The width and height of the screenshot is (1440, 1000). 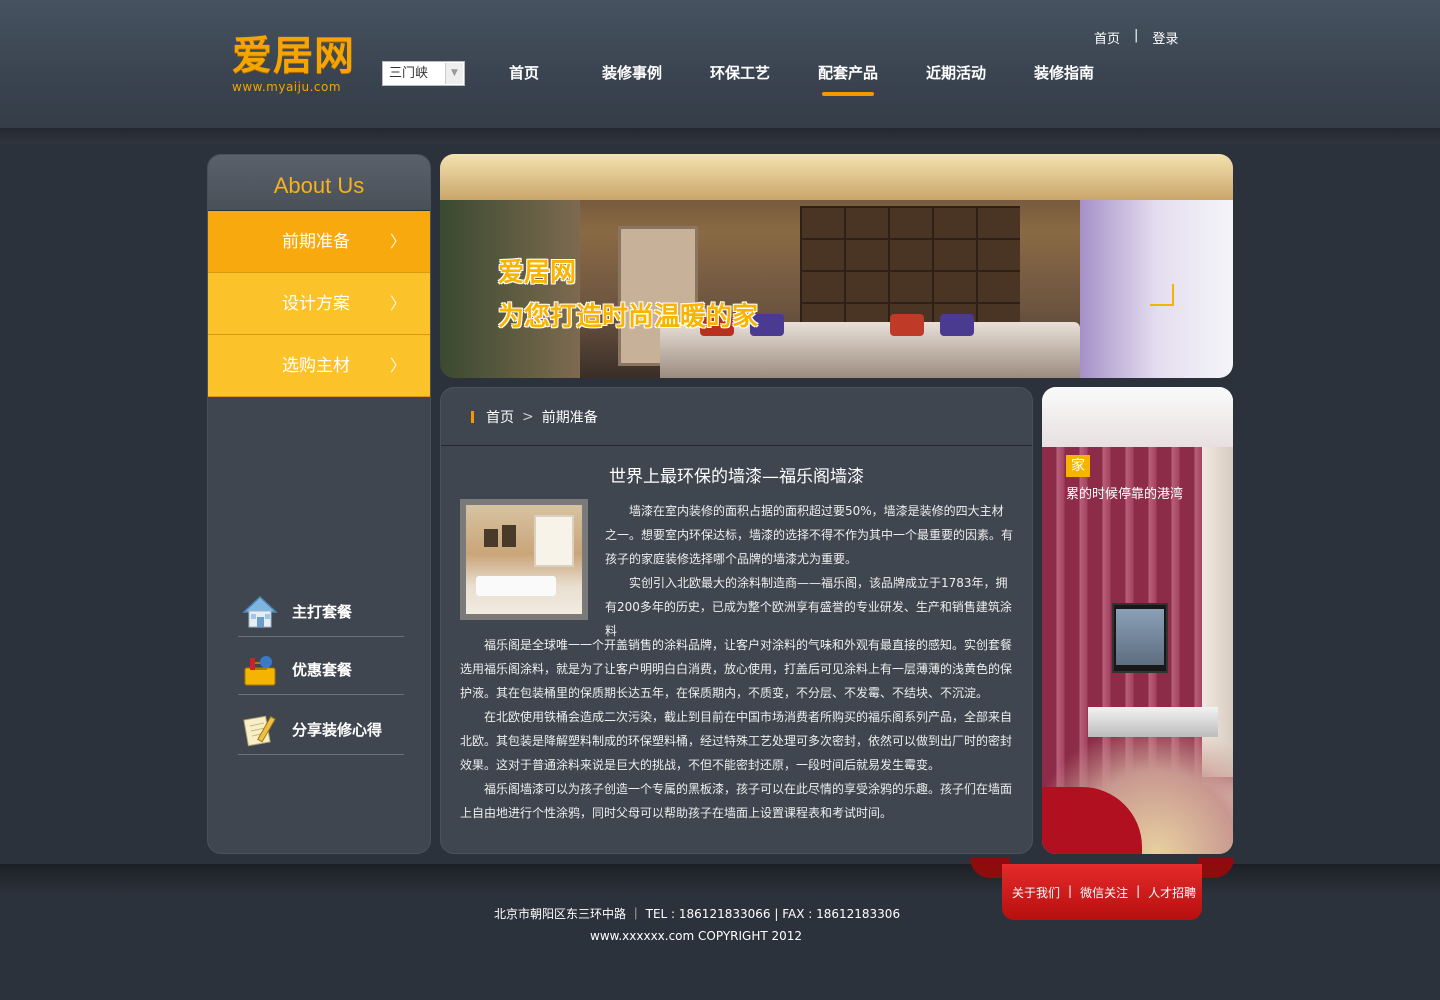 What do you see at coordinates (316, 242) in the screenshot?
I see `sidebar-item-label: 前期准备` at bounding box center [316, 242].